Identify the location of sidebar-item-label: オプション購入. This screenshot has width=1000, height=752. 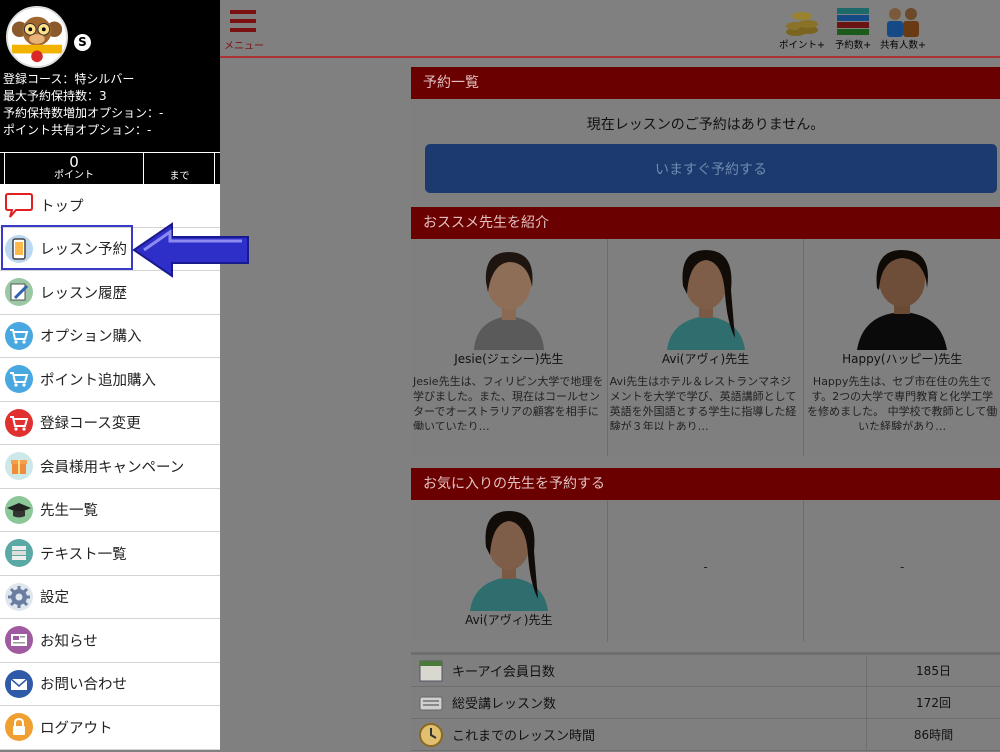
(91, 337).